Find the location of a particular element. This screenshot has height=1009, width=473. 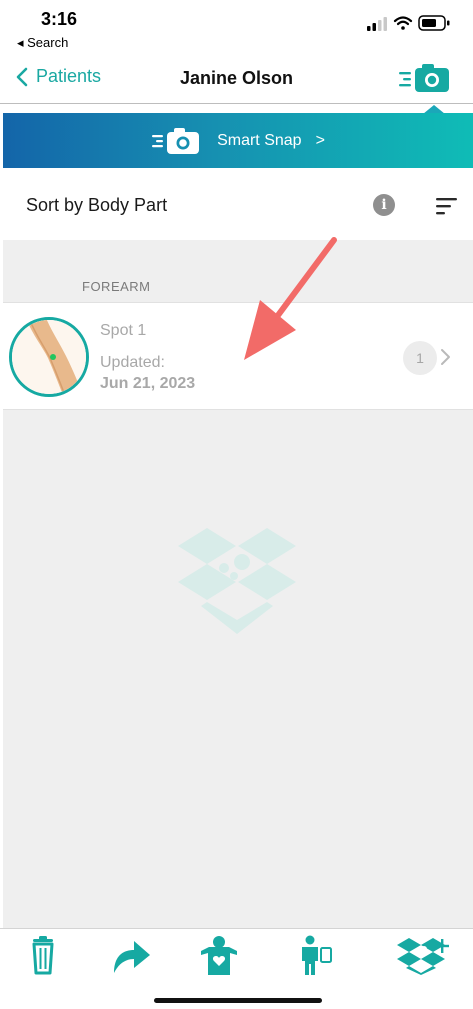

empty-state-box-icon is located at coordinates (237, 581).